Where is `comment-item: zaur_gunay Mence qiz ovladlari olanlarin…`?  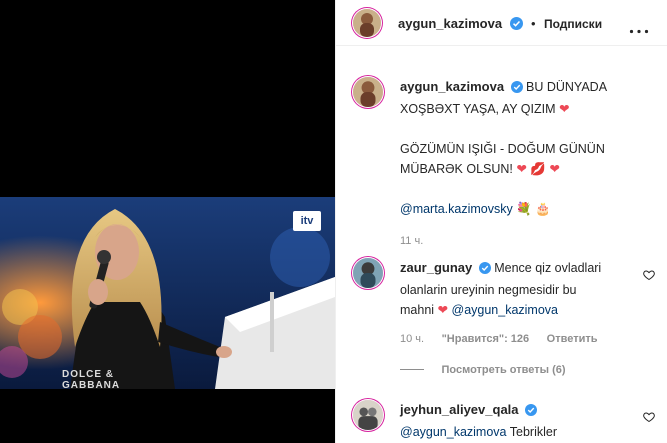 comment-item: zaur_gunay Mence qiz ovladlari olanlarin… is located at coordinates (520, 319).